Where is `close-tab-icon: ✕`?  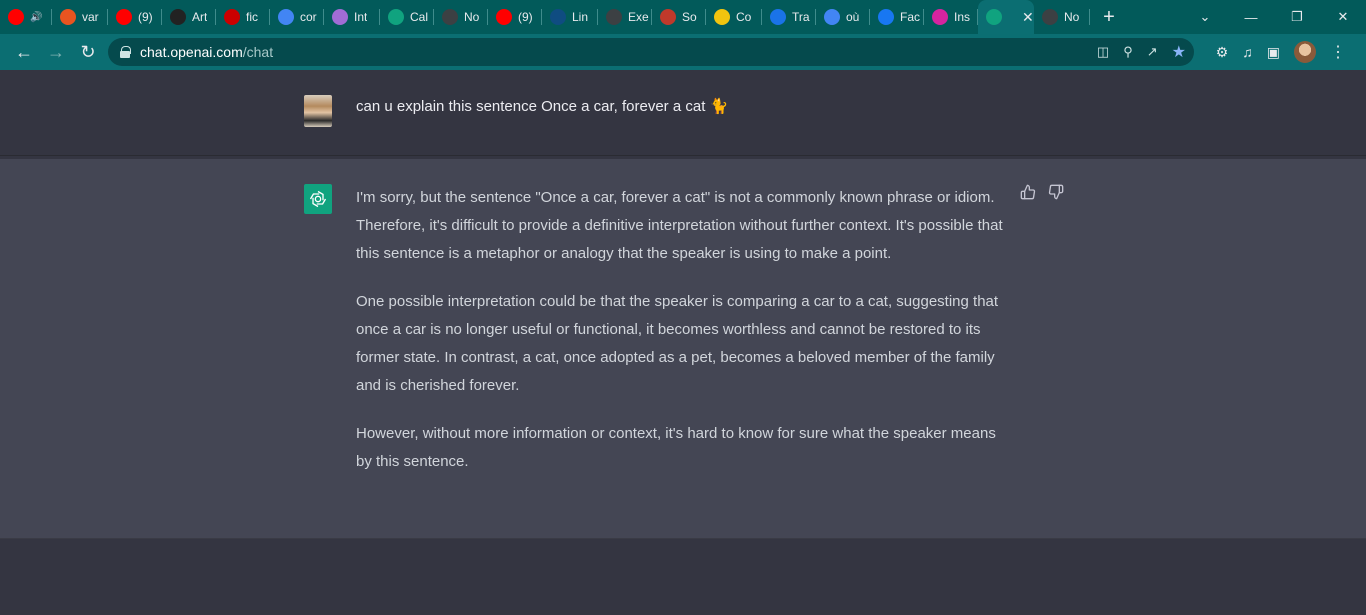
close-tab-icon: ✕ is located at coordinates (1028, 17).